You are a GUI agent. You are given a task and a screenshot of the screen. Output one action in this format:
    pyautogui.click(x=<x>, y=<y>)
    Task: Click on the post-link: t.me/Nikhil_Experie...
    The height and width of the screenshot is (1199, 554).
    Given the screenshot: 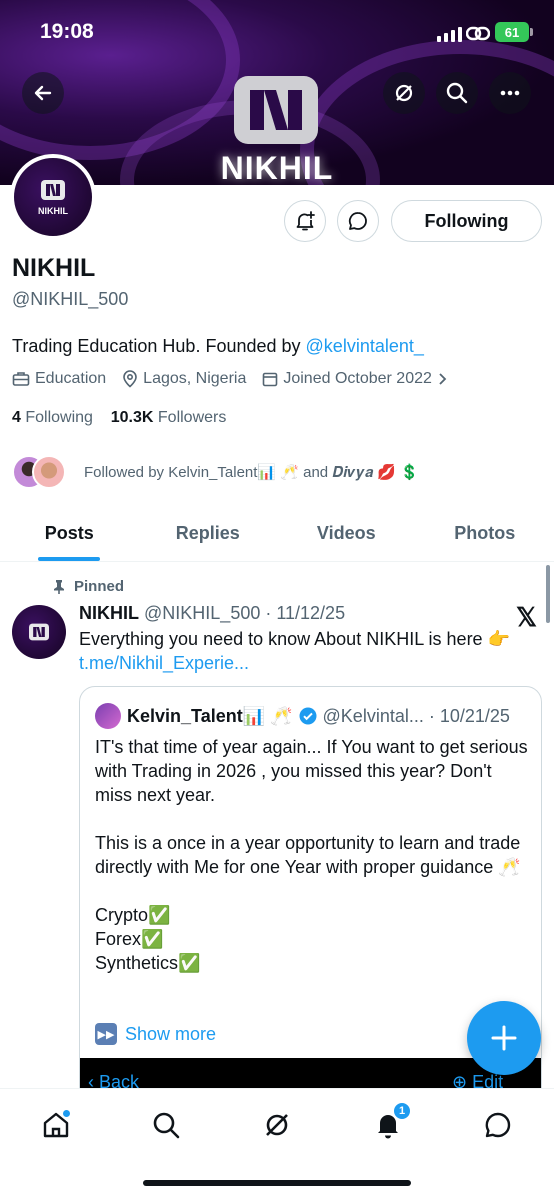 What is the action you would take?
    pyautogui.click(x=164, y=663)
    